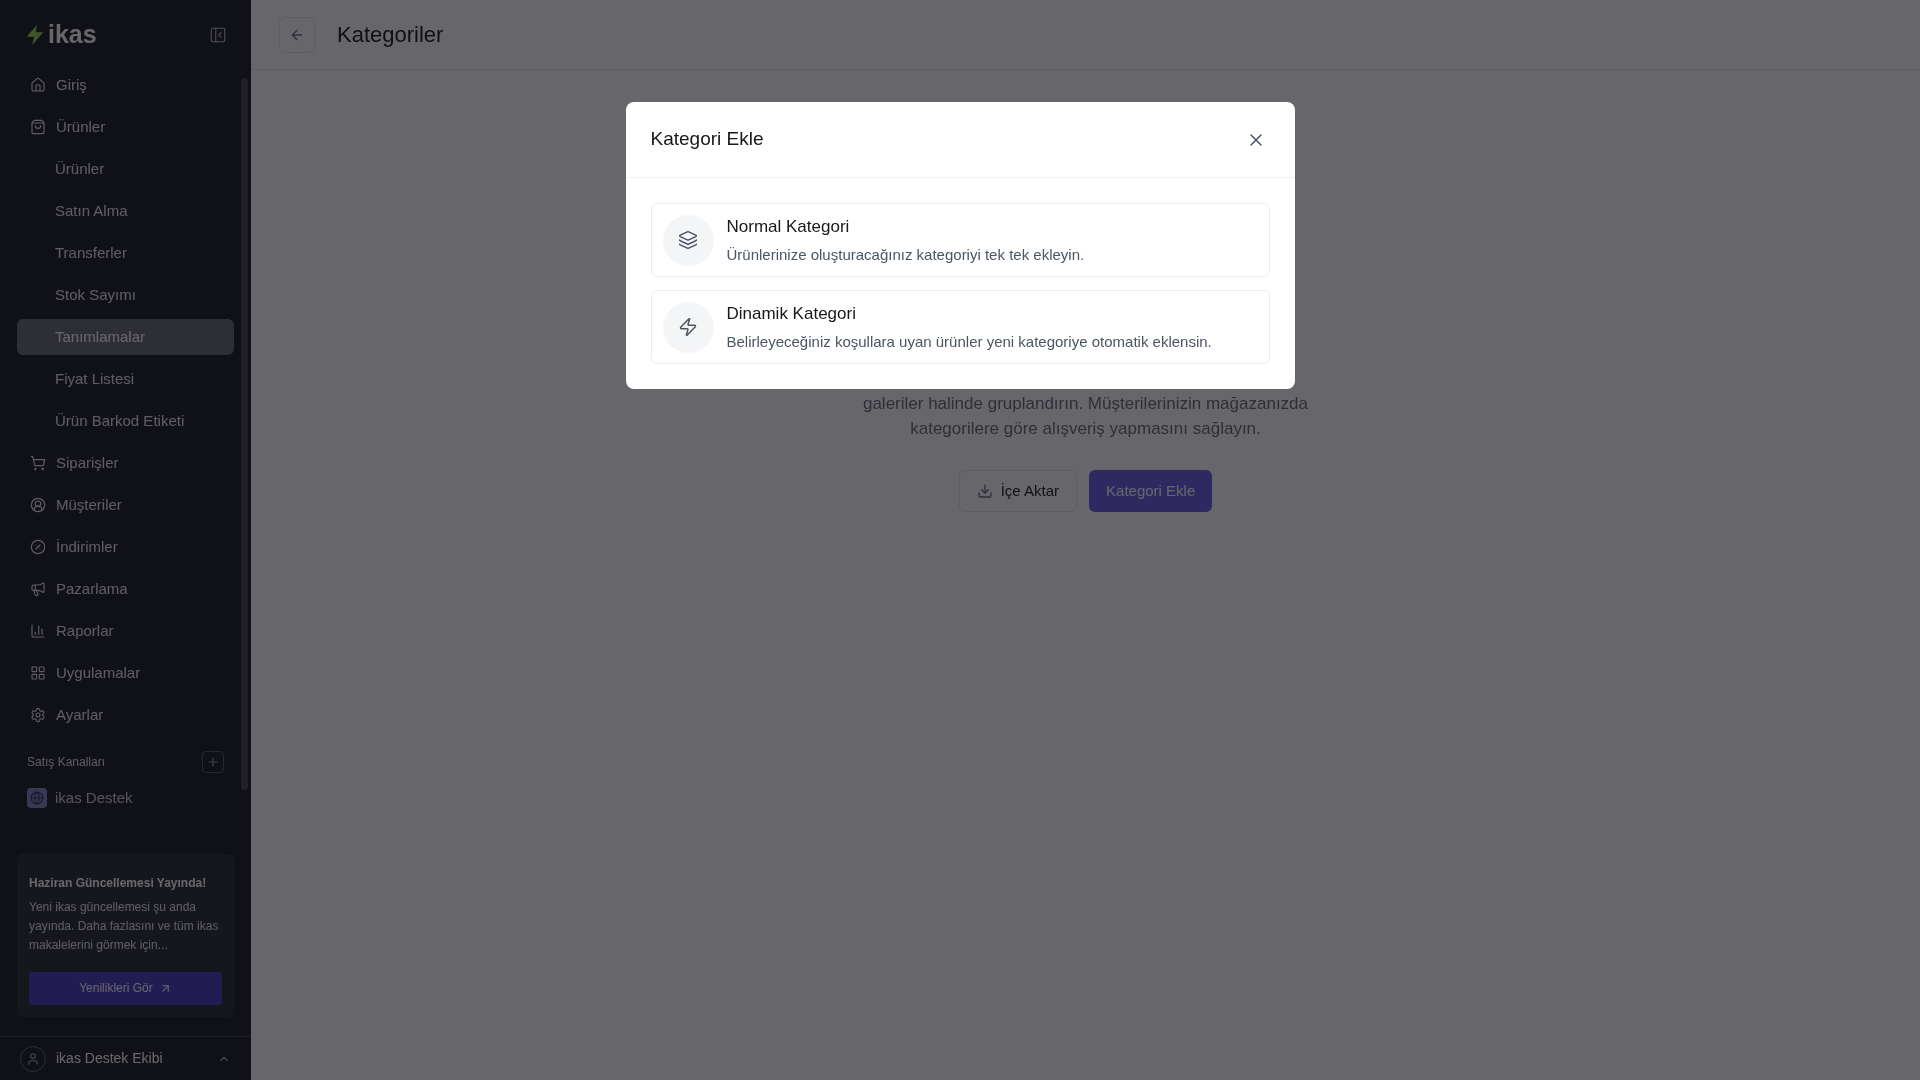 The width and height of the screenshot is (1920, 1080). What do you see at coordinates (1085, 429) in the screenshot?
I see `description-text: kategorilere göre alışveriş yapmasını sağlayın.` at bounding box center [1085, 429].